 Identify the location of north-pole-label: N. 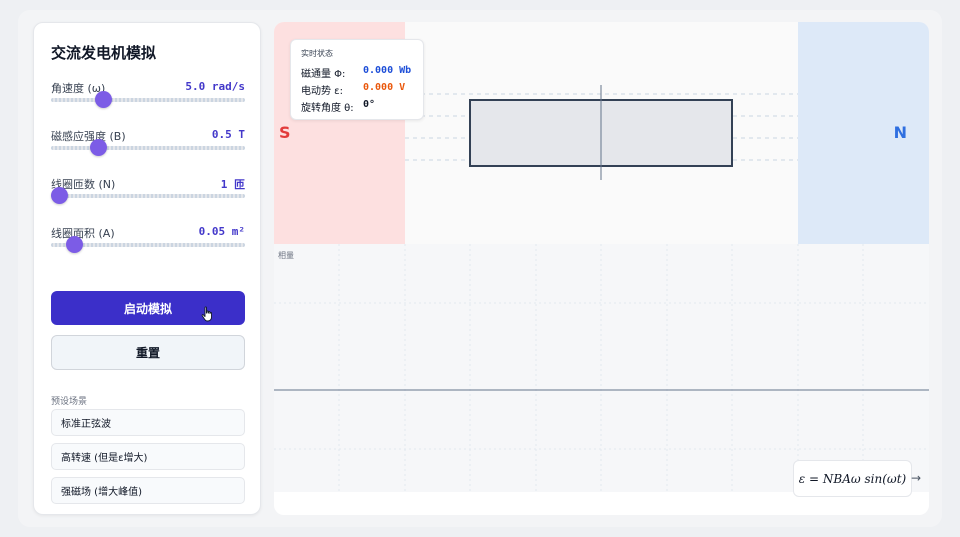
(900, 132).